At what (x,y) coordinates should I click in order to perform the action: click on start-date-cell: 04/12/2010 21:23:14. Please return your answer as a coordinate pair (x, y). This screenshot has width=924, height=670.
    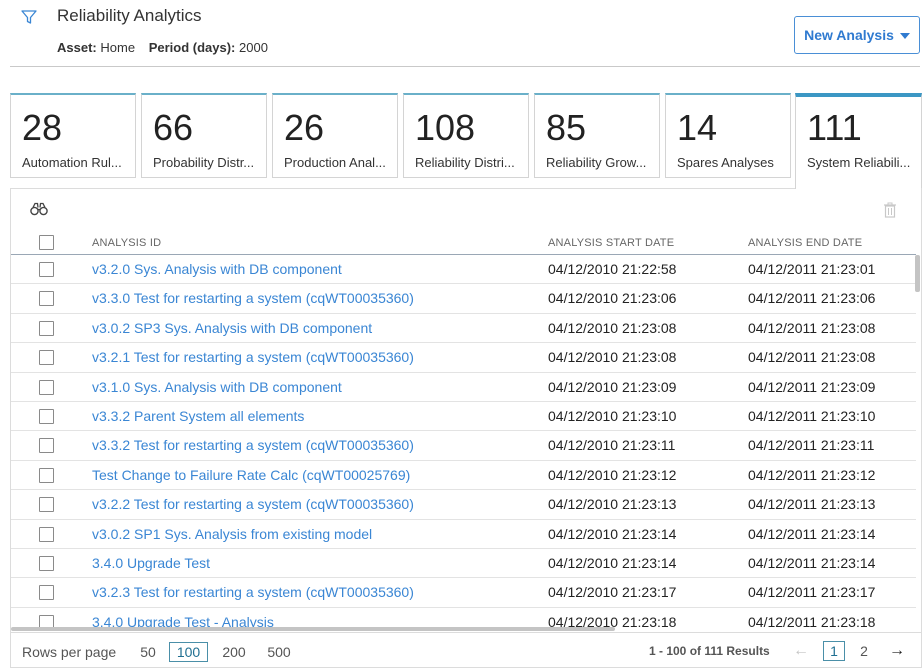
    Looking at the image, I should click on (612, 533).